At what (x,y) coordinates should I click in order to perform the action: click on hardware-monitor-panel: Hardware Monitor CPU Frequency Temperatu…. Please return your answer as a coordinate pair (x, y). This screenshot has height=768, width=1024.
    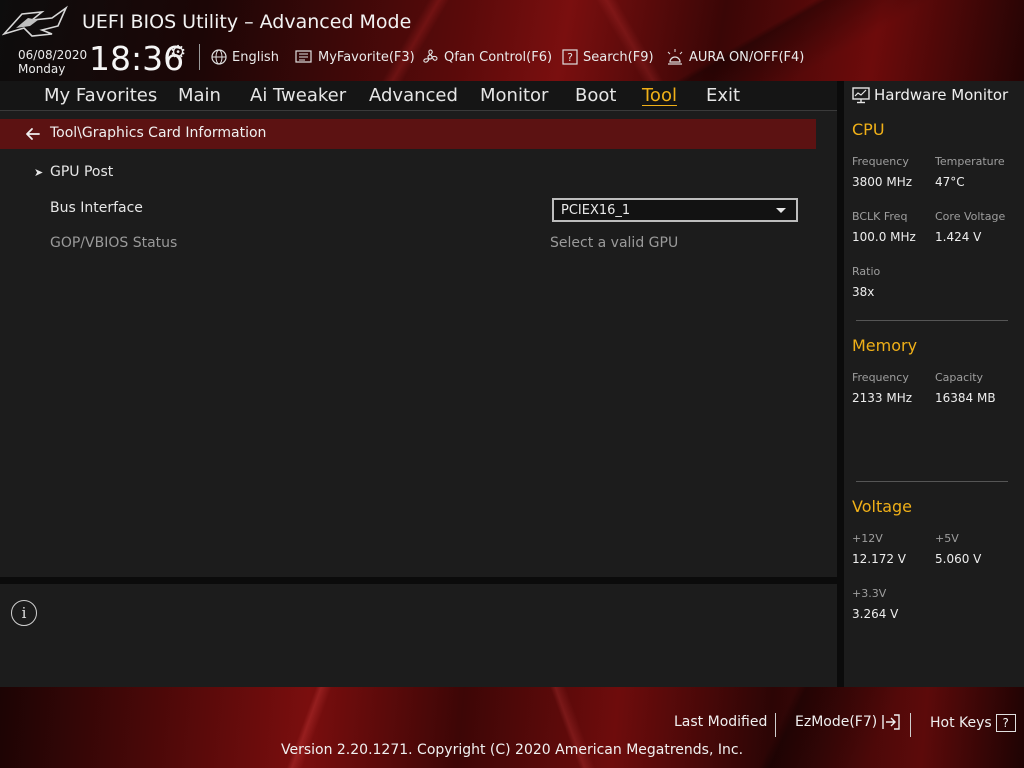
    Looking at the image, I should click on (934, 384).